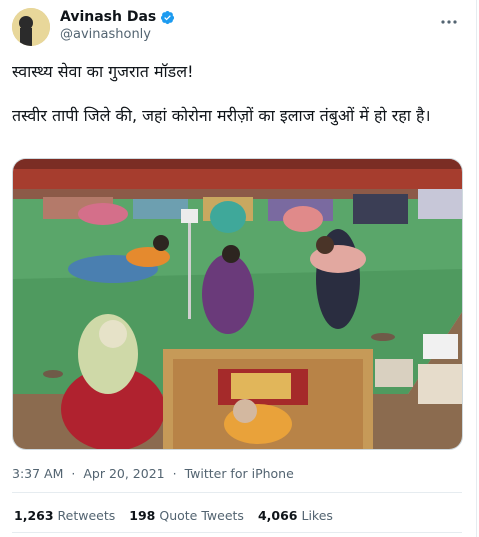 Image resolution: width=479 pixels, height=537 pixels. Describe the element at coordinates (449, 19) in the screenshot. I see `more-options-icon` at that location.